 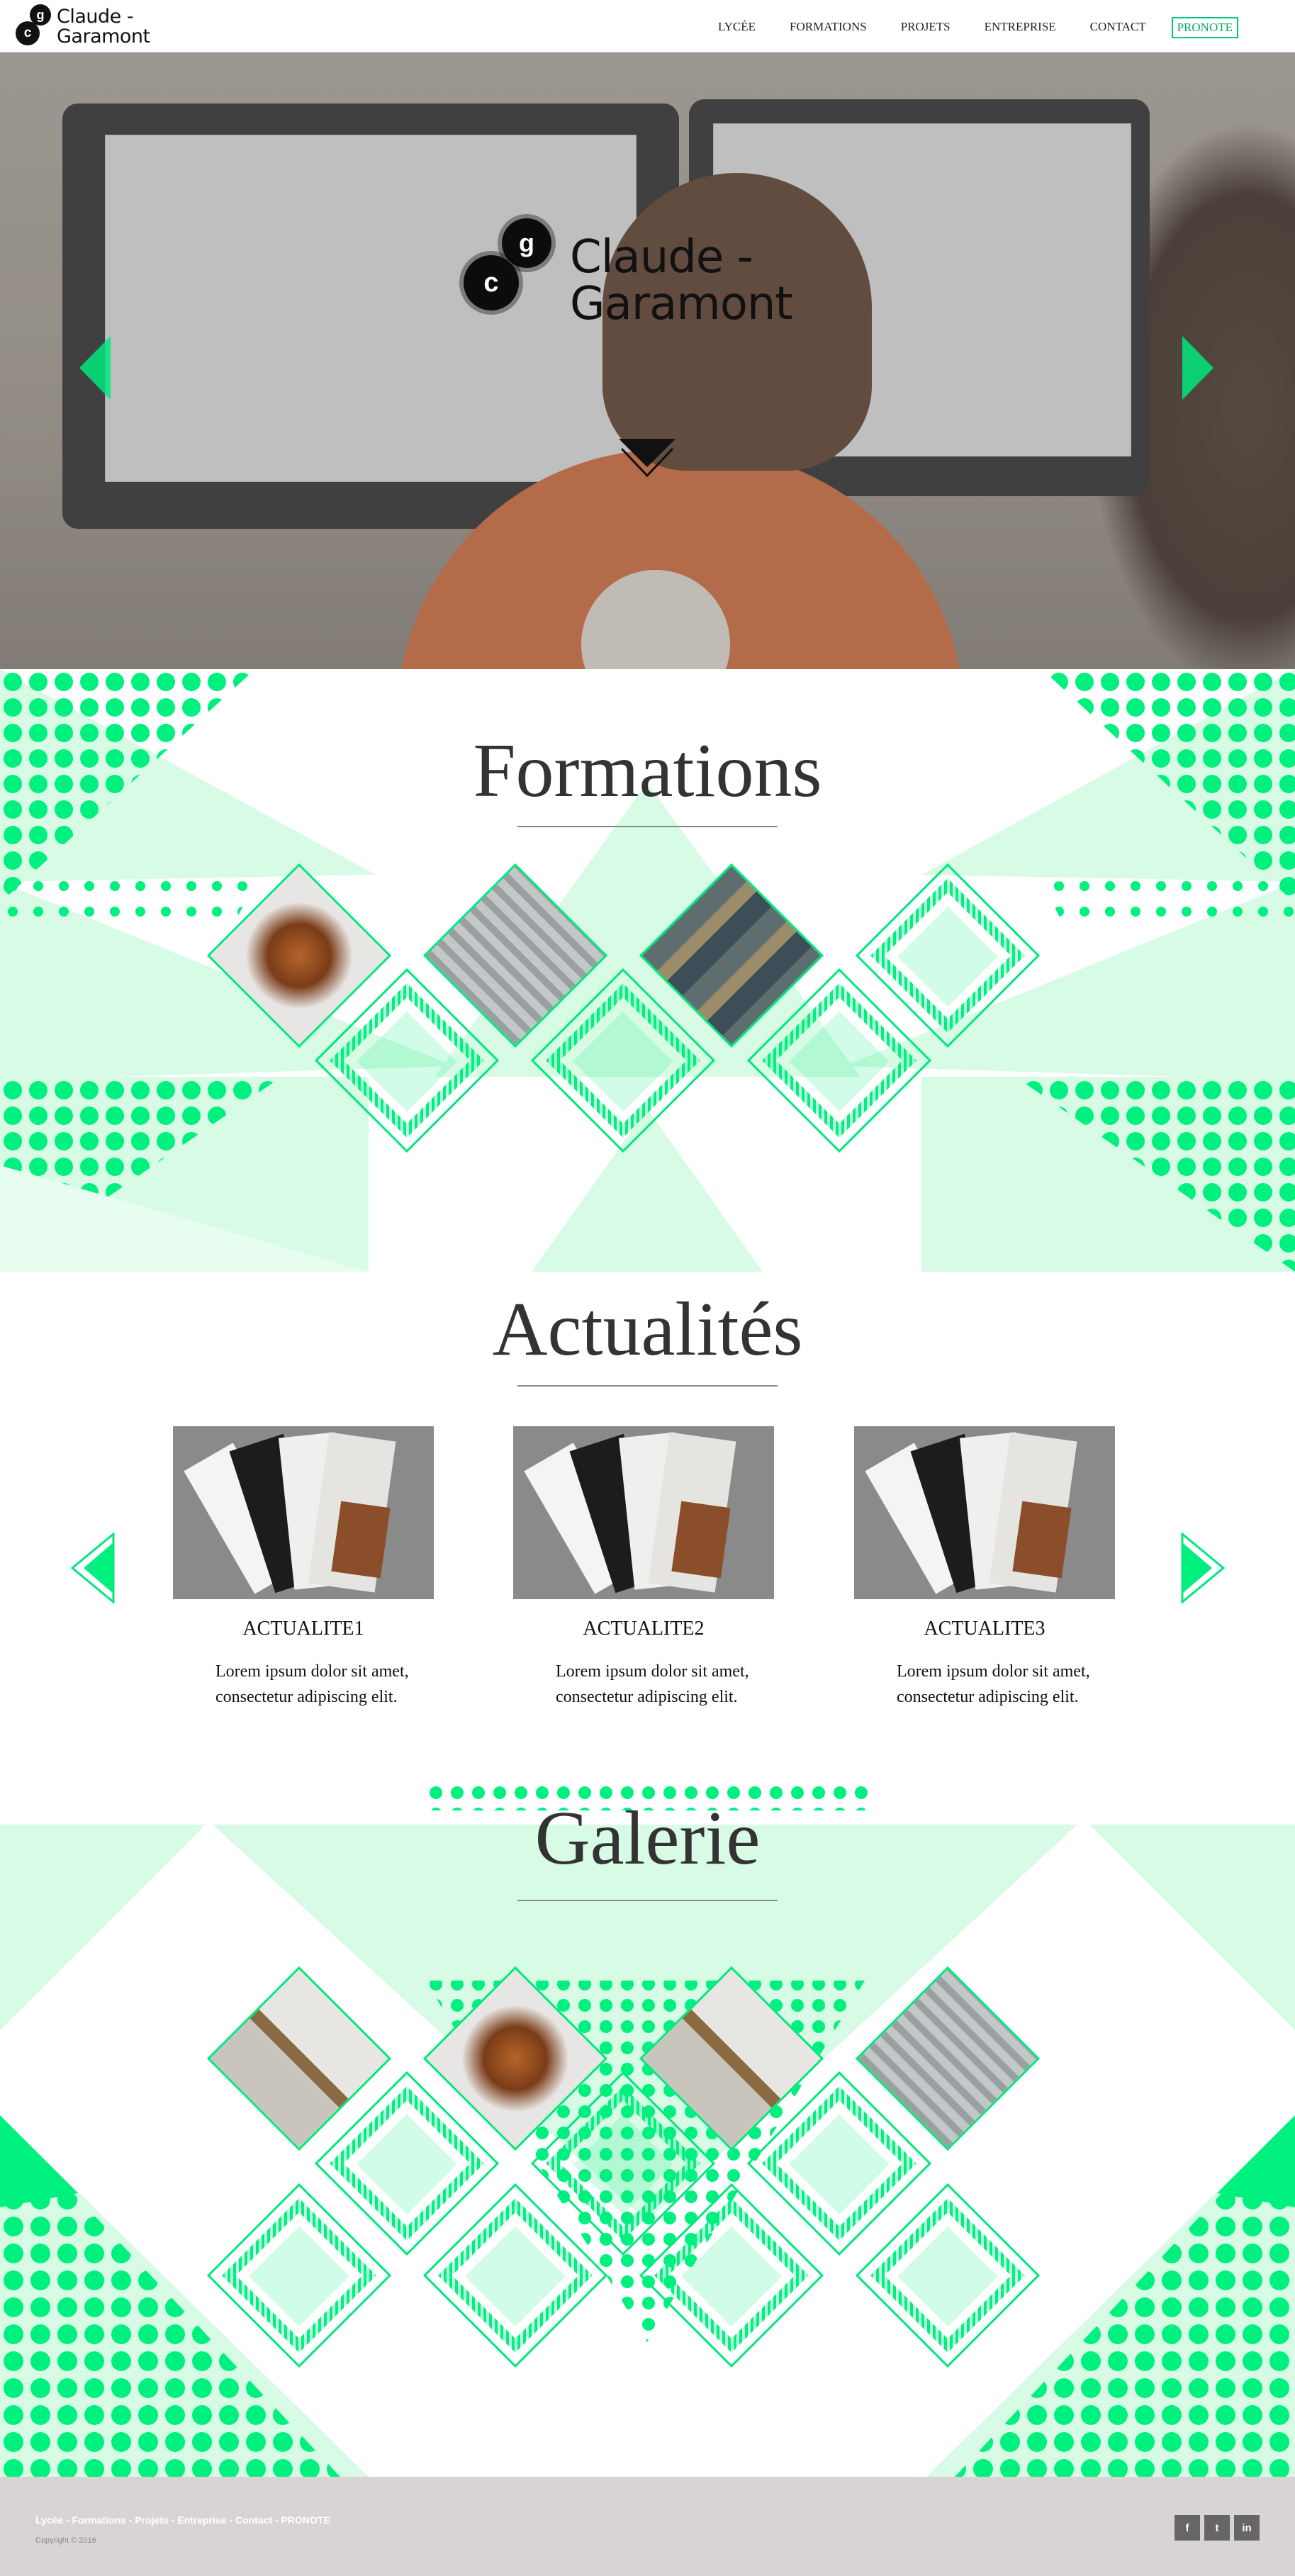 What do you see at coordinates (647, 1839) in the screenshot?
I see `galerie-title: Galerie` at bounding box center [647, 1839].